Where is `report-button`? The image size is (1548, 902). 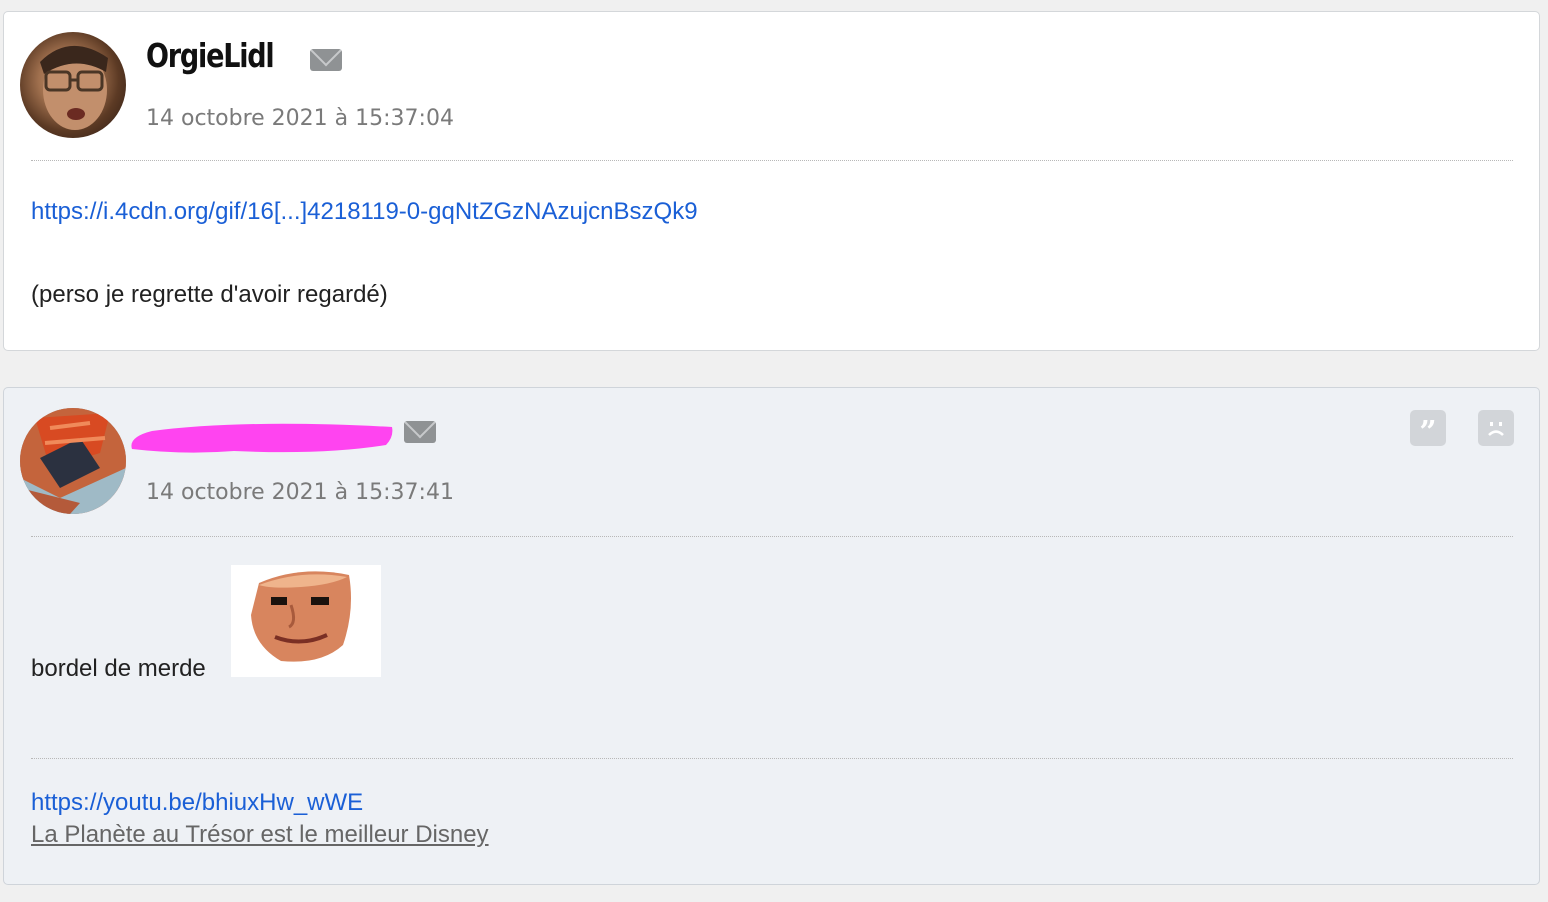
report-button is located at coordinates (1496, 428).